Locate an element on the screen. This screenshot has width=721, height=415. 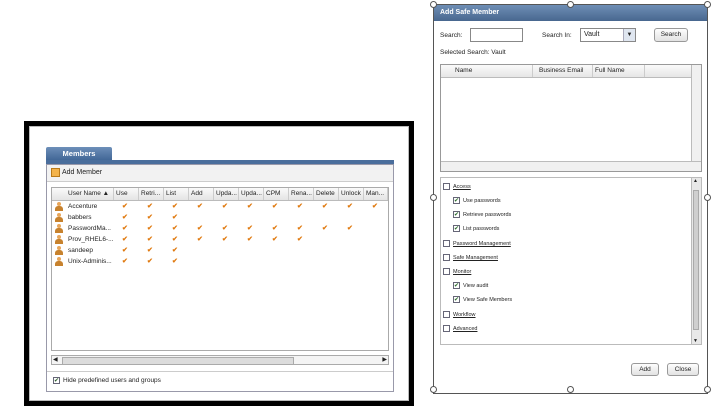
table-row: PasswordMa... ✔ ✔ ✔ ✔ ✔ ✔ ✔ ✔ ✔ ✔ is located at coordinates (220, 228).